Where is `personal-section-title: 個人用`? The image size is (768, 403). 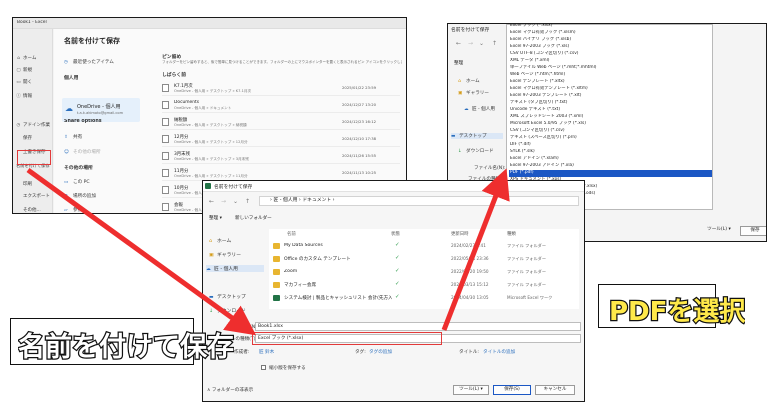 personal-section-title: 個人用 is located at coordinates (71, 78).